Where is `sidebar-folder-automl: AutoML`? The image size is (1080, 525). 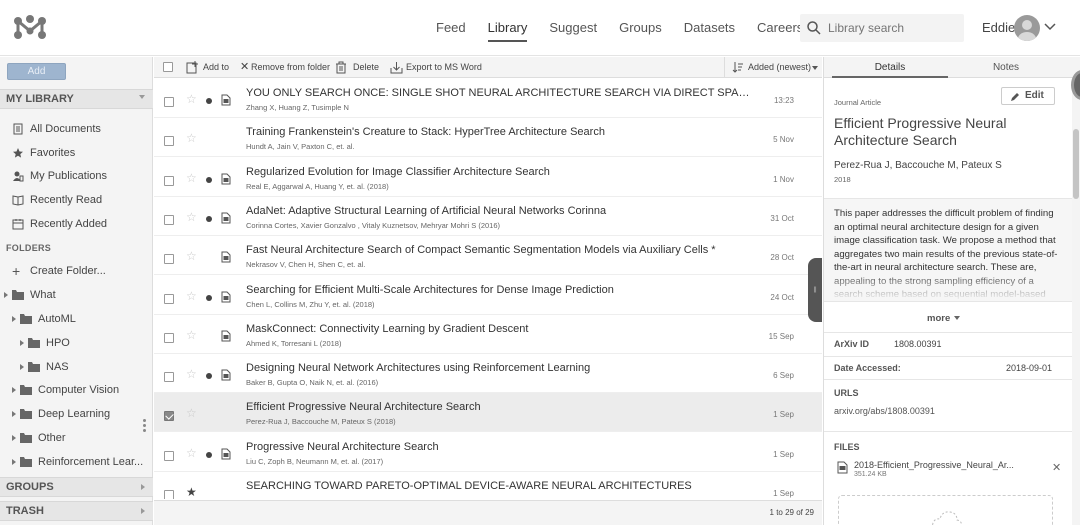
sidebar-folder-automl: AutoML is located at coordinates (76, 319).